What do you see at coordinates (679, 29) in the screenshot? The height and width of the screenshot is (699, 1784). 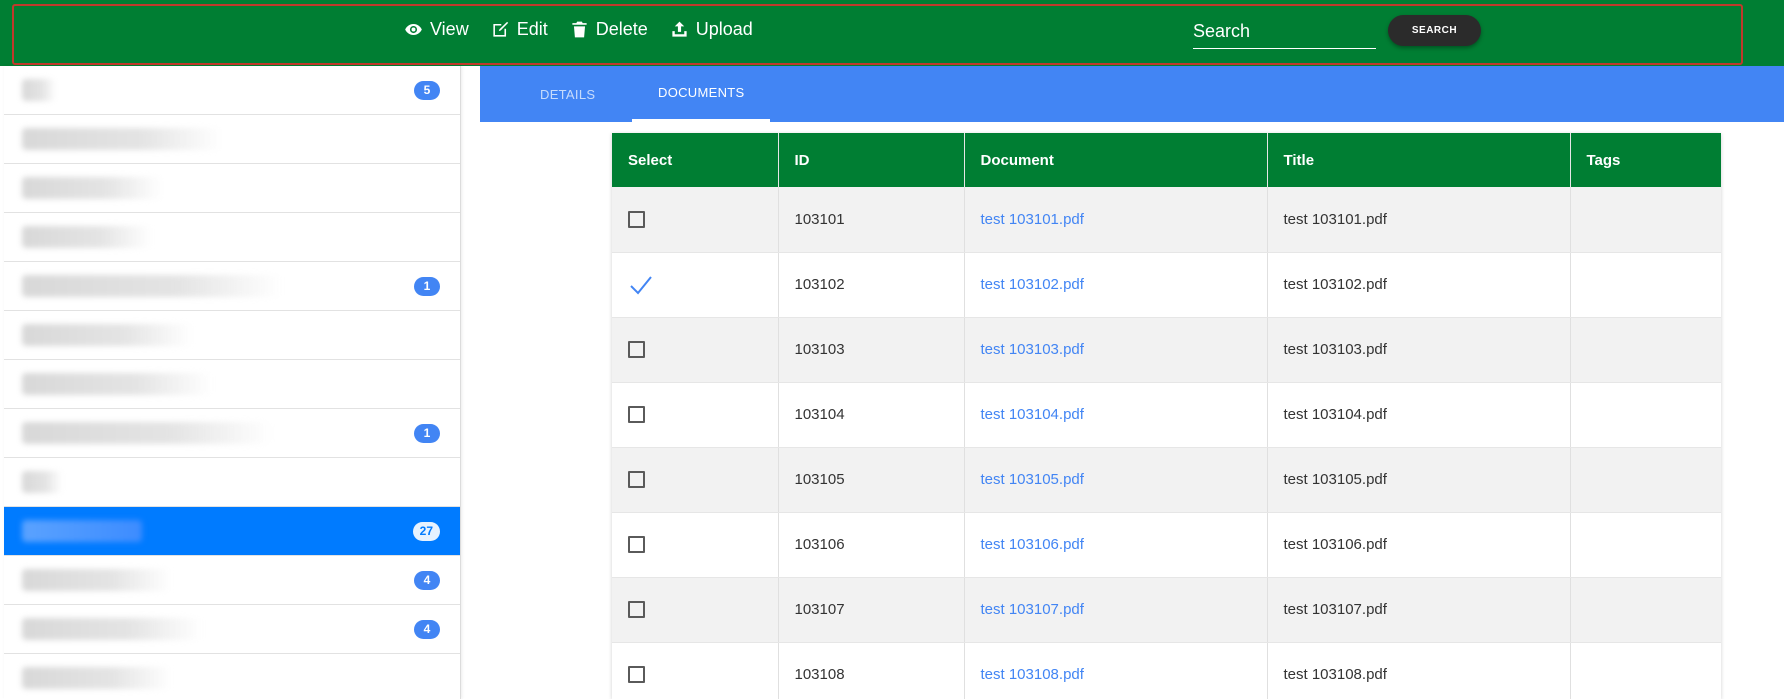 I see `upload-icon` at bounding box center [679, 29].